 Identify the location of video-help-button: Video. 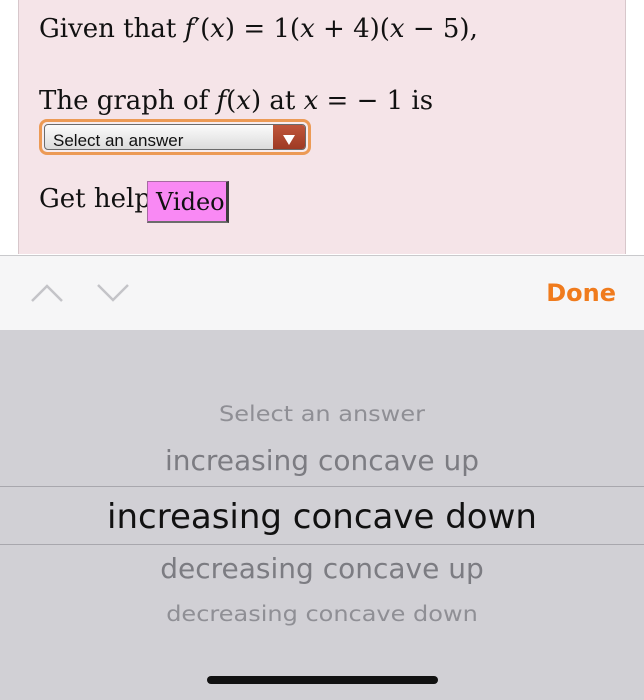
(188, 202).